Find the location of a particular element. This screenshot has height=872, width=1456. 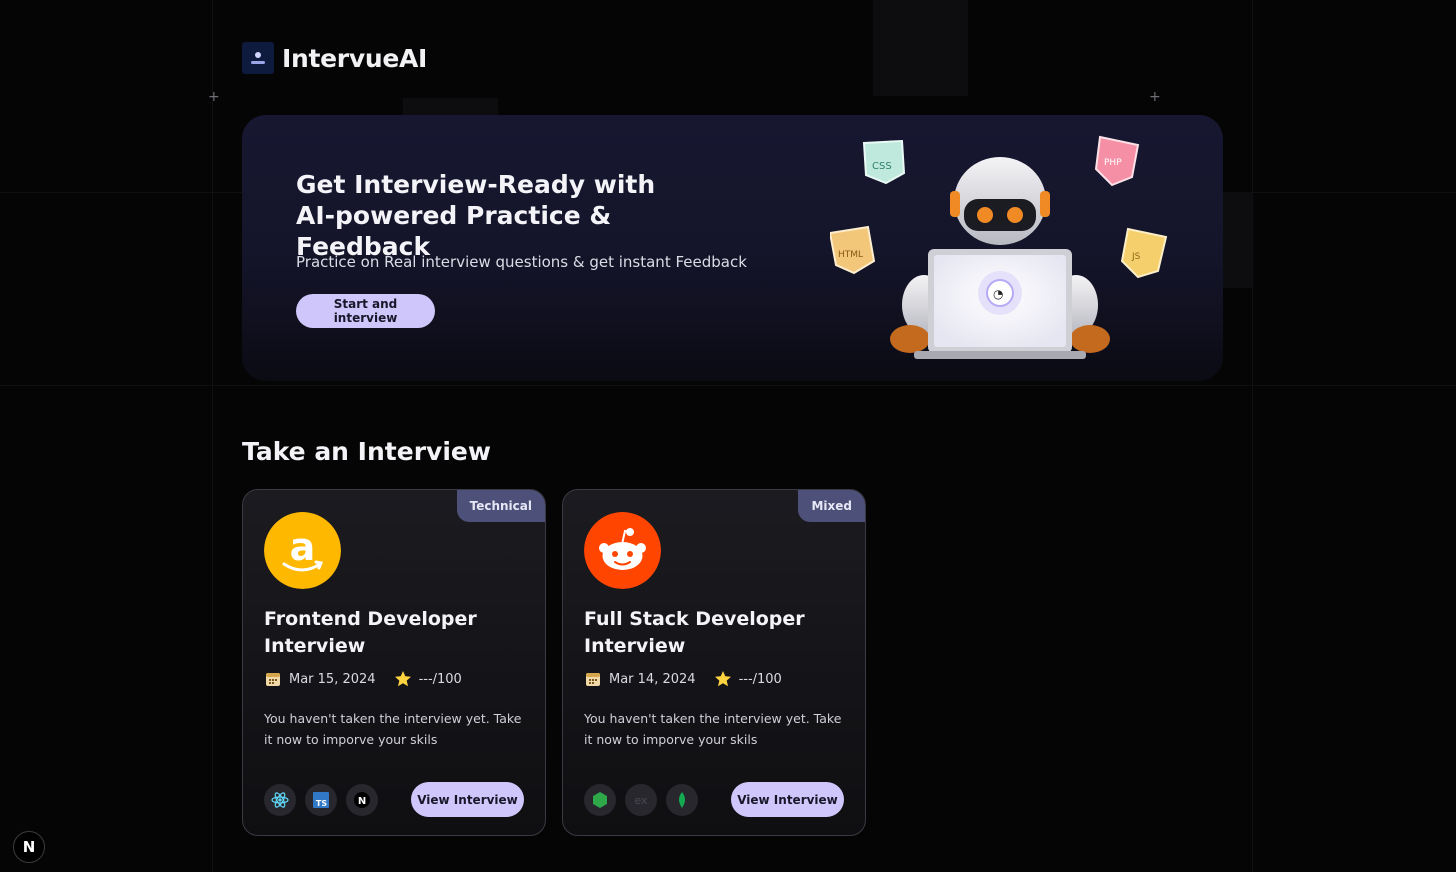

css-tag: CSS is located at coordinates (884, 162).